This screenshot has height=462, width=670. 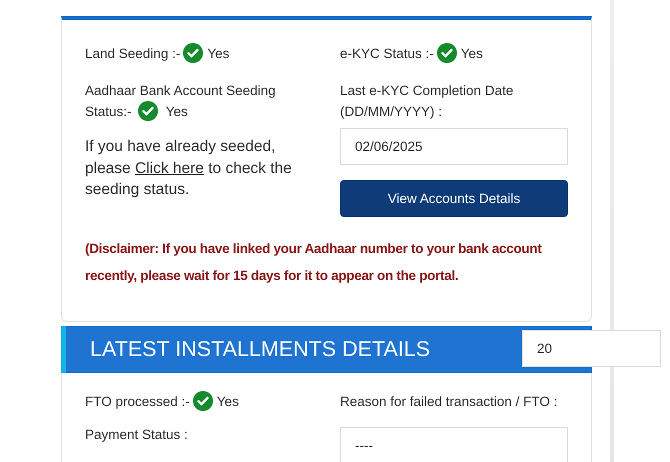 I want to click on view-accounts-button: View Accounts Details, so click(x=454, y=198).